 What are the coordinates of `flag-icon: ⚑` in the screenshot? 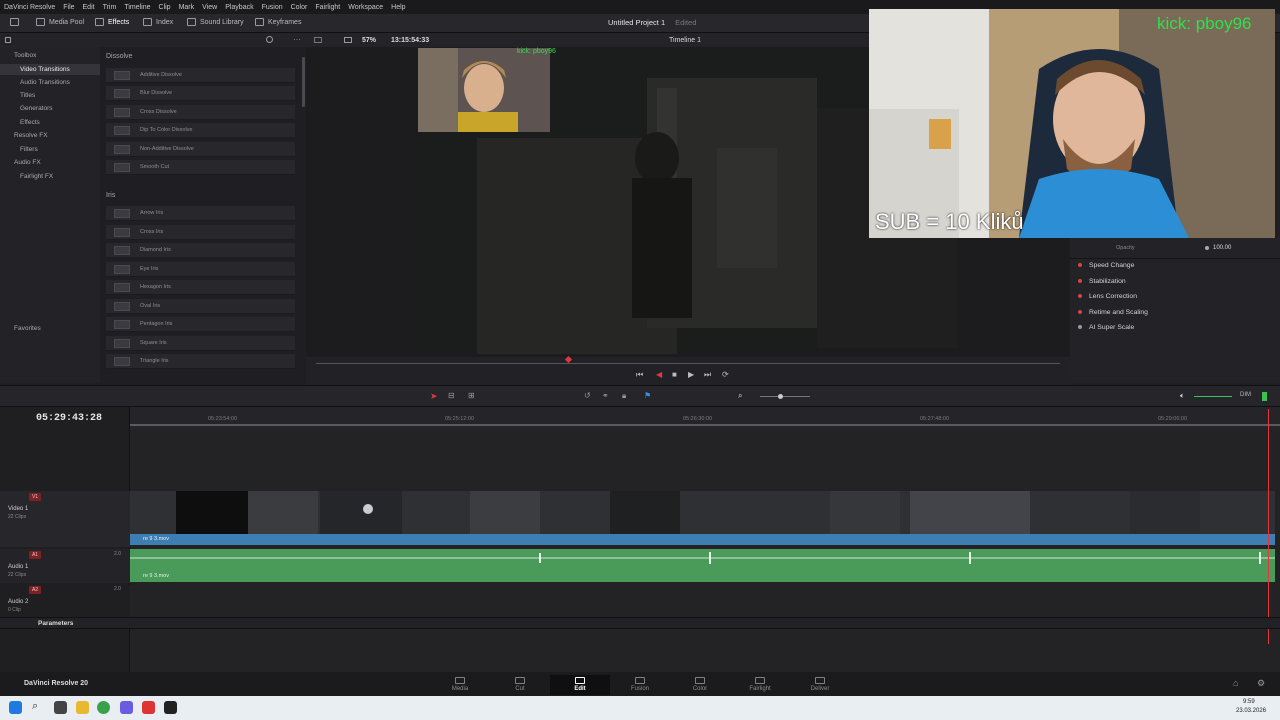 It's located at (647, 395).